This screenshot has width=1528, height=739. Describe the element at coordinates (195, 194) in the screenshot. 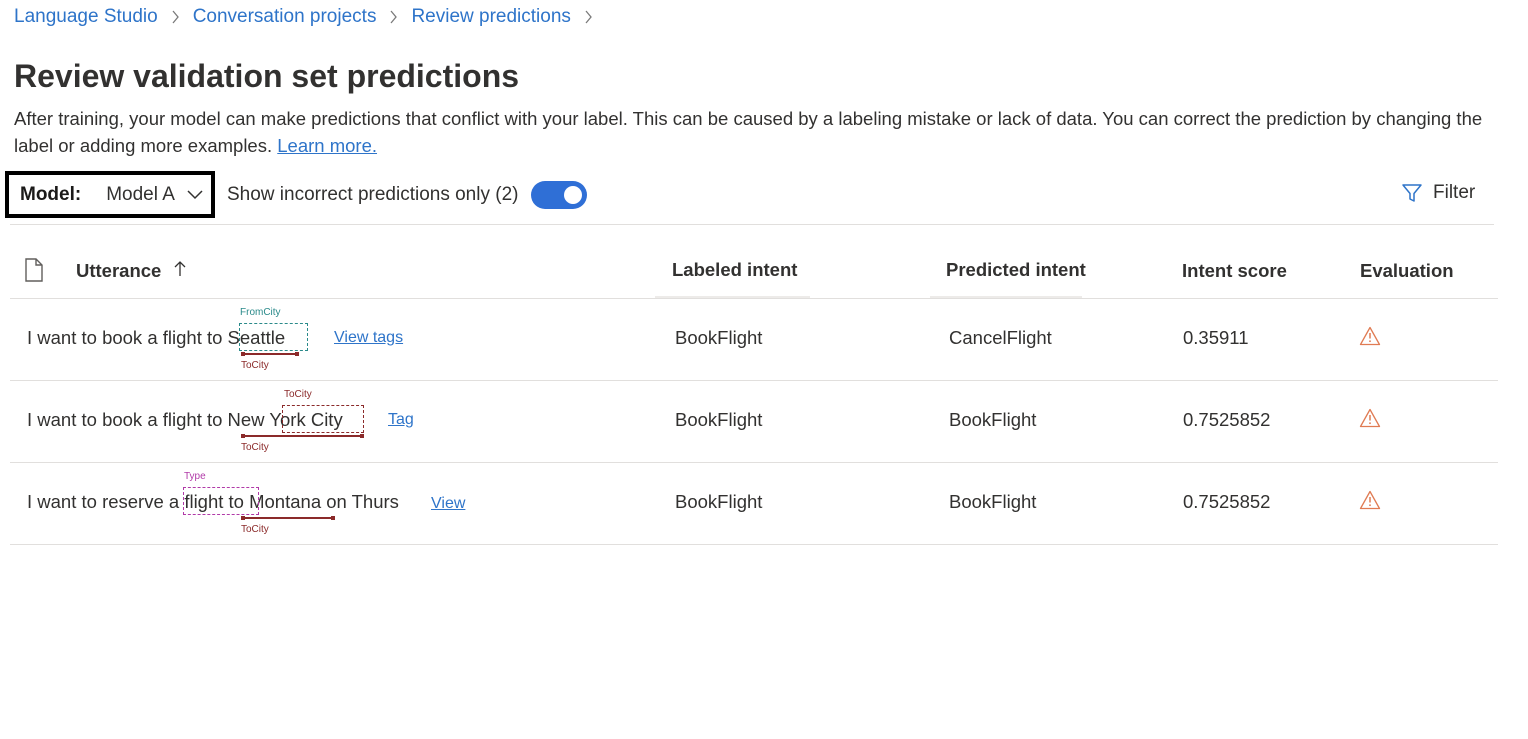

I see `chevron-down-icon` at that location.